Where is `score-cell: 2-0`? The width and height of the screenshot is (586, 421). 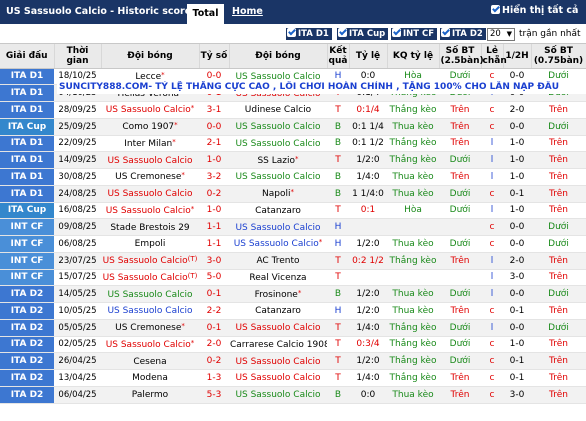
score-cell: 2-0 is located at coordinates (214, 345).